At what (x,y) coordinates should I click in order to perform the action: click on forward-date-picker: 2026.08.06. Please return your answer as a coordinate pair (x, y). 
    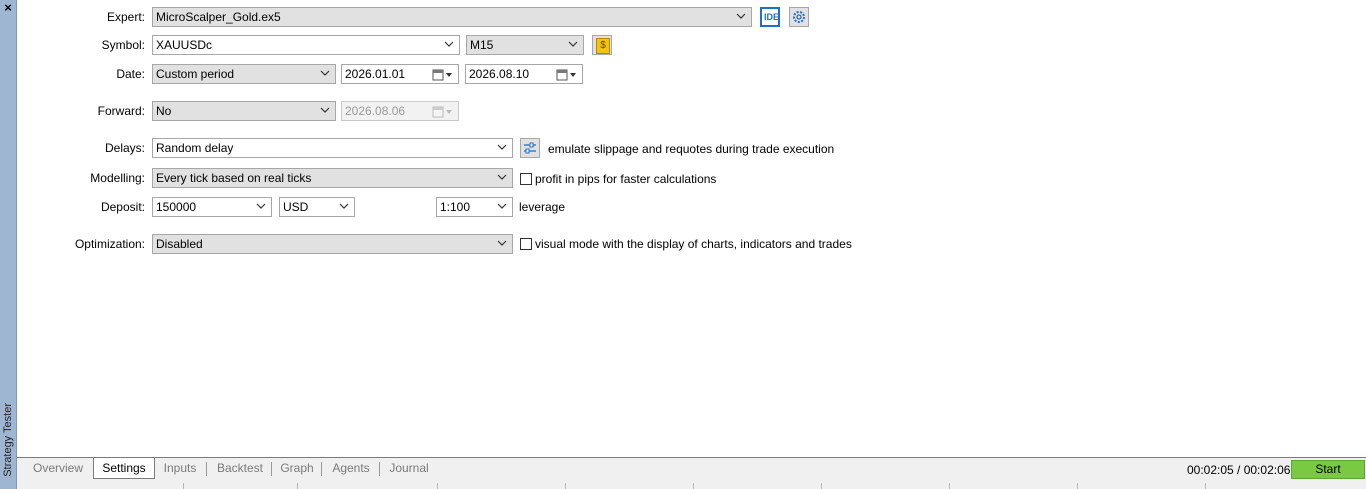
    Looking at the image, I should click on (400, 111).